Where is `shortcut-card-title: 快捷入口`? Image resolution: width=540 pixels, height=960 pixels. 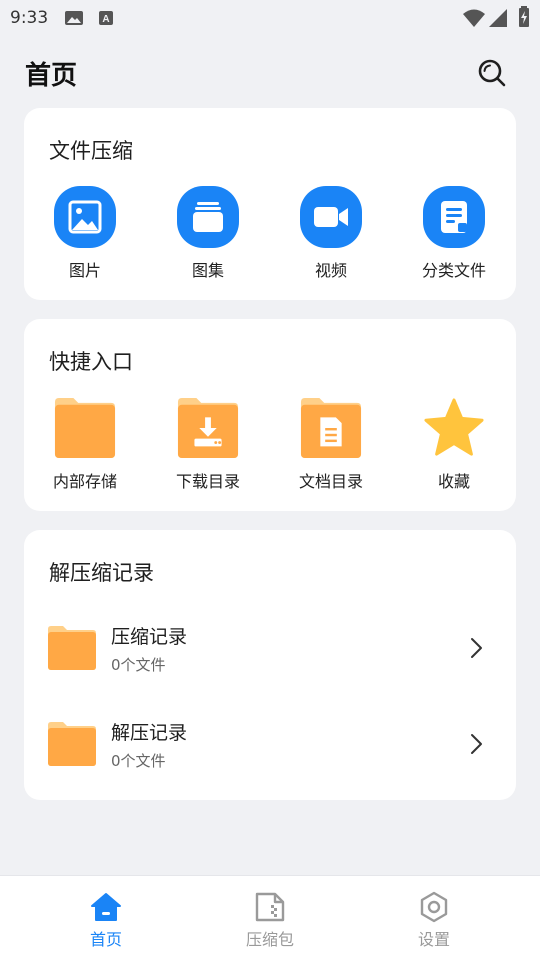 shortcut-card-title: 快捷入口 is located at coordinates (91, 362).